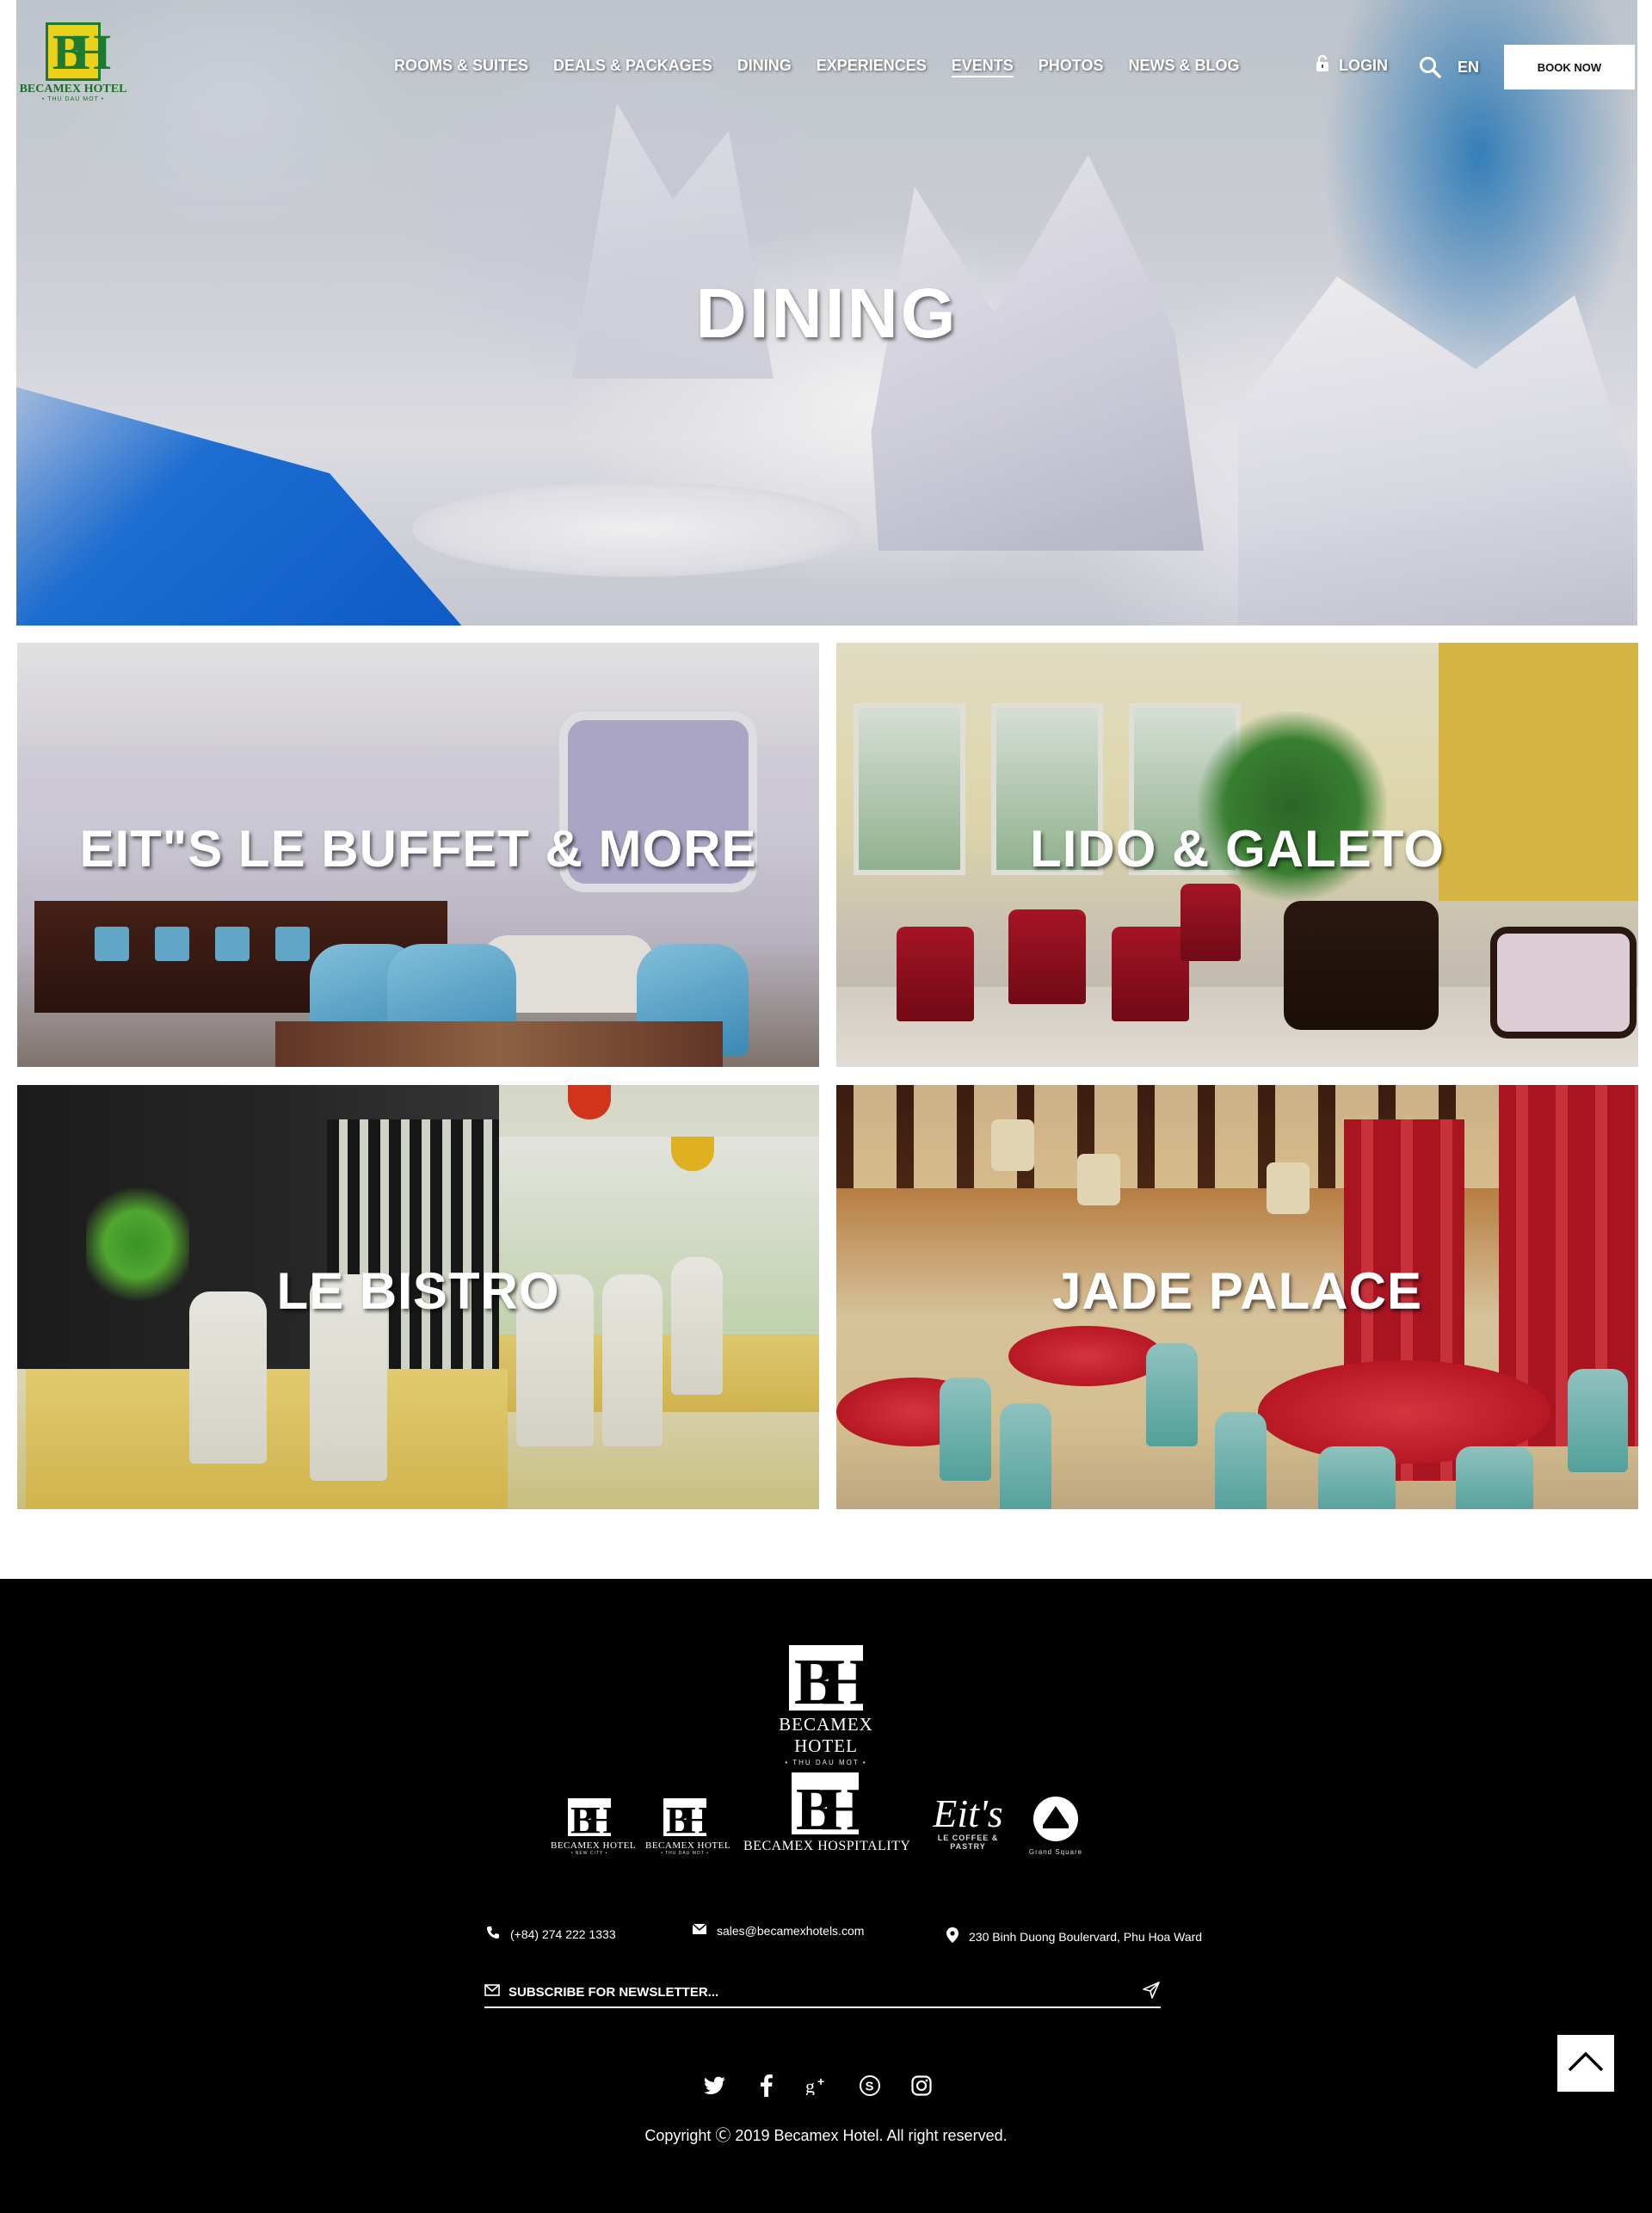 Image resolution: width=1652 pixels, height=2213 pixels. Describe the element at coordinates (791, 1930) in the screenshot. I see `email-address: sales@becamexhotels.com` at that location.